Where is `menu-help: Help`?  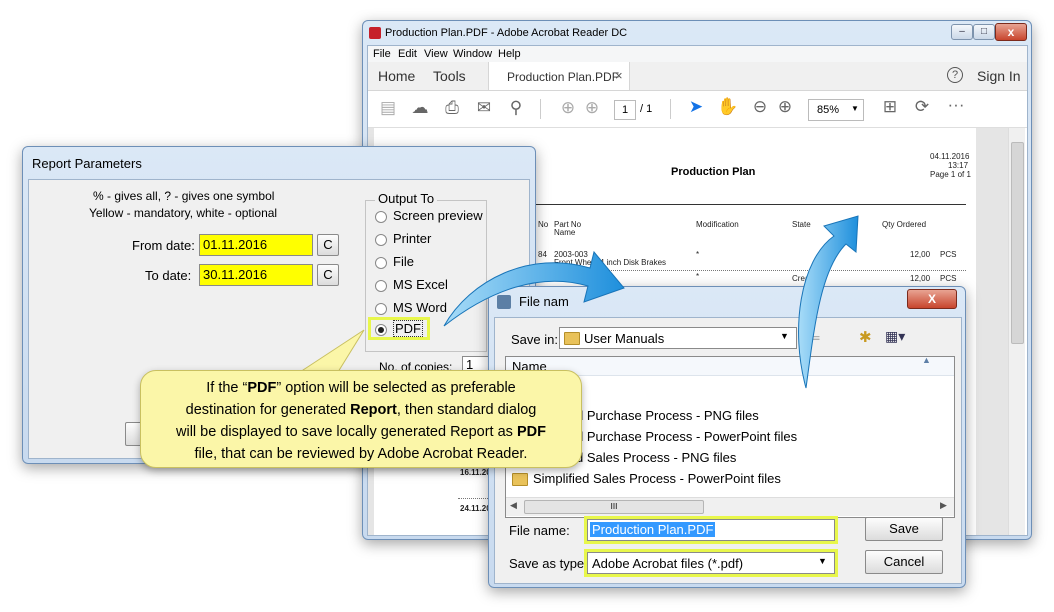 menu-help: Help is located at coordinates (509, 54).